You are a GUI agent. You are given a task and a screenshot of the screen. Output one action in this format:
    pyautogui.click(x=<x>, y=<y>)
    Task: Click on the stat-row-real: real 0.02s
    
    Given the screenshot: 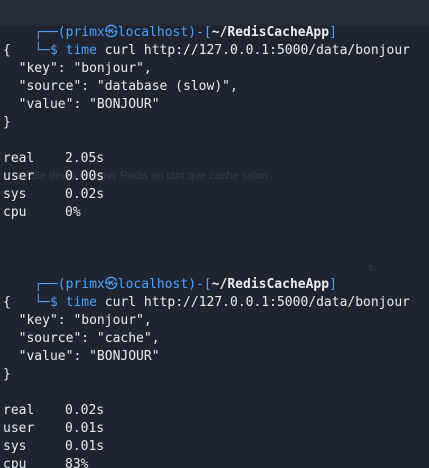 What is the action you would take?
    pyautogui.click(x=216, y=411)
    